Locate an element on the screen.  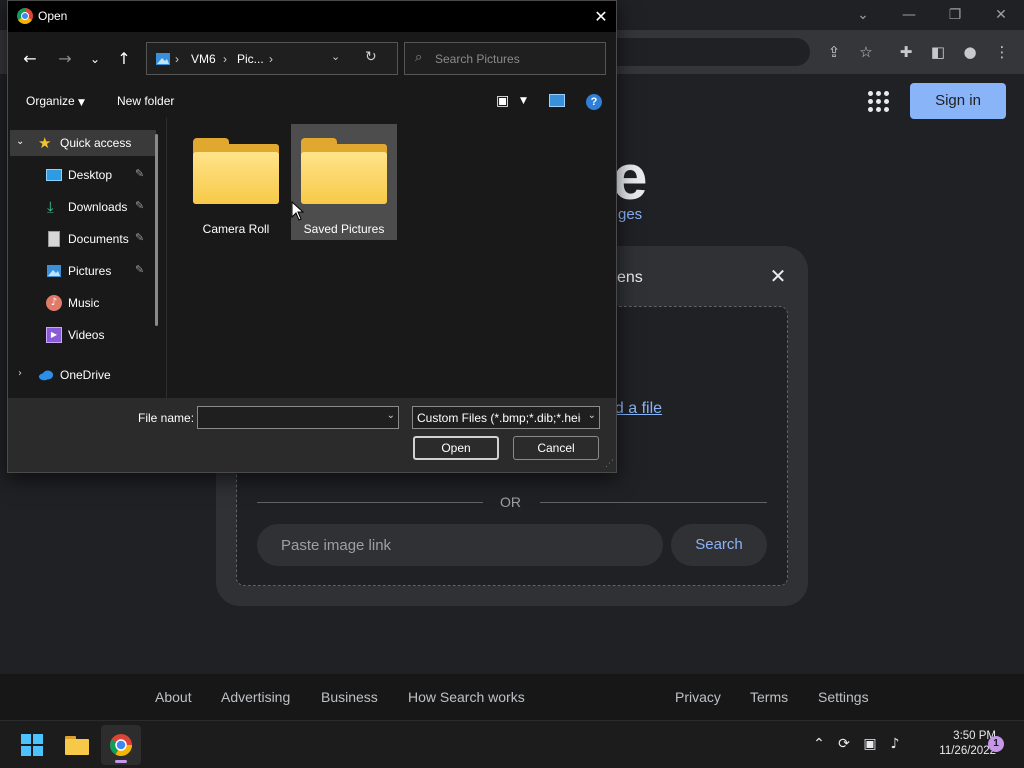
up-arrow-icon: ↑ is located at coordinates (124, 59).